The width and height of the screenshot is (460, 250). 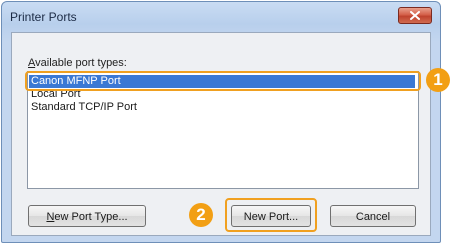 I want to click on step-2-callout: 2, so click(x=201, y=215).